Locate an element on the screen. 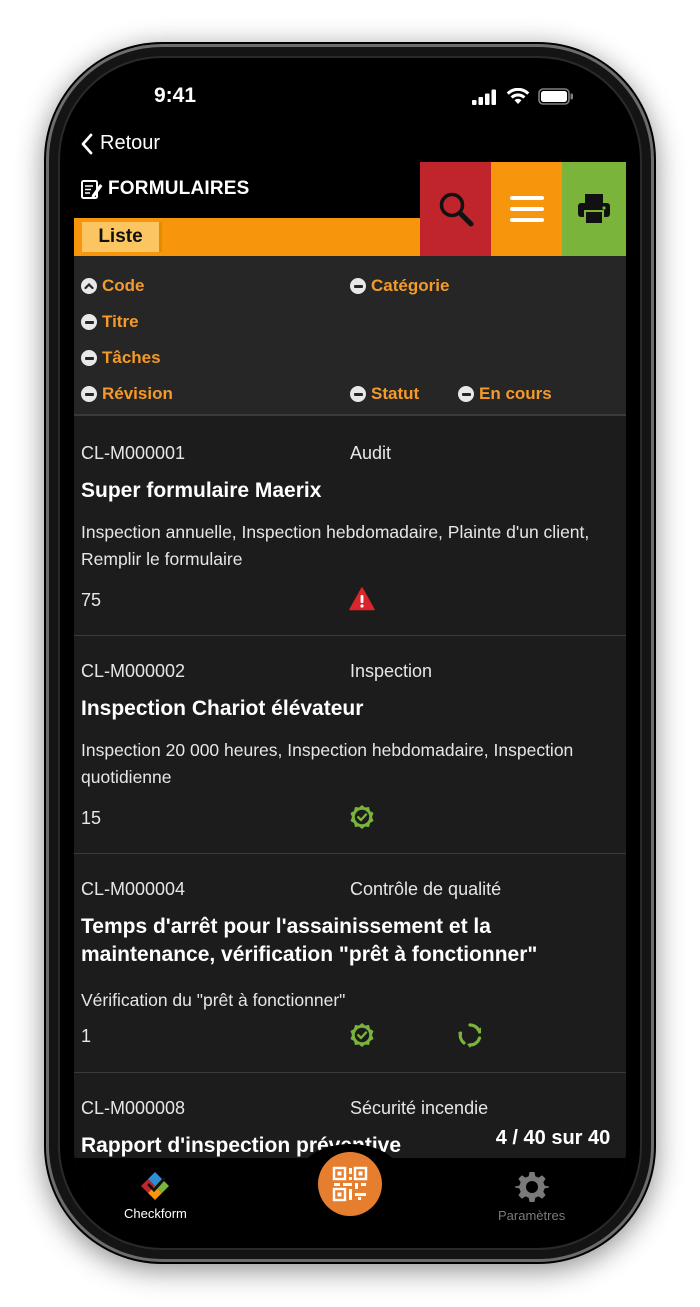  record-title: Super formulaire Maerix is located at coordinates (201, 490).